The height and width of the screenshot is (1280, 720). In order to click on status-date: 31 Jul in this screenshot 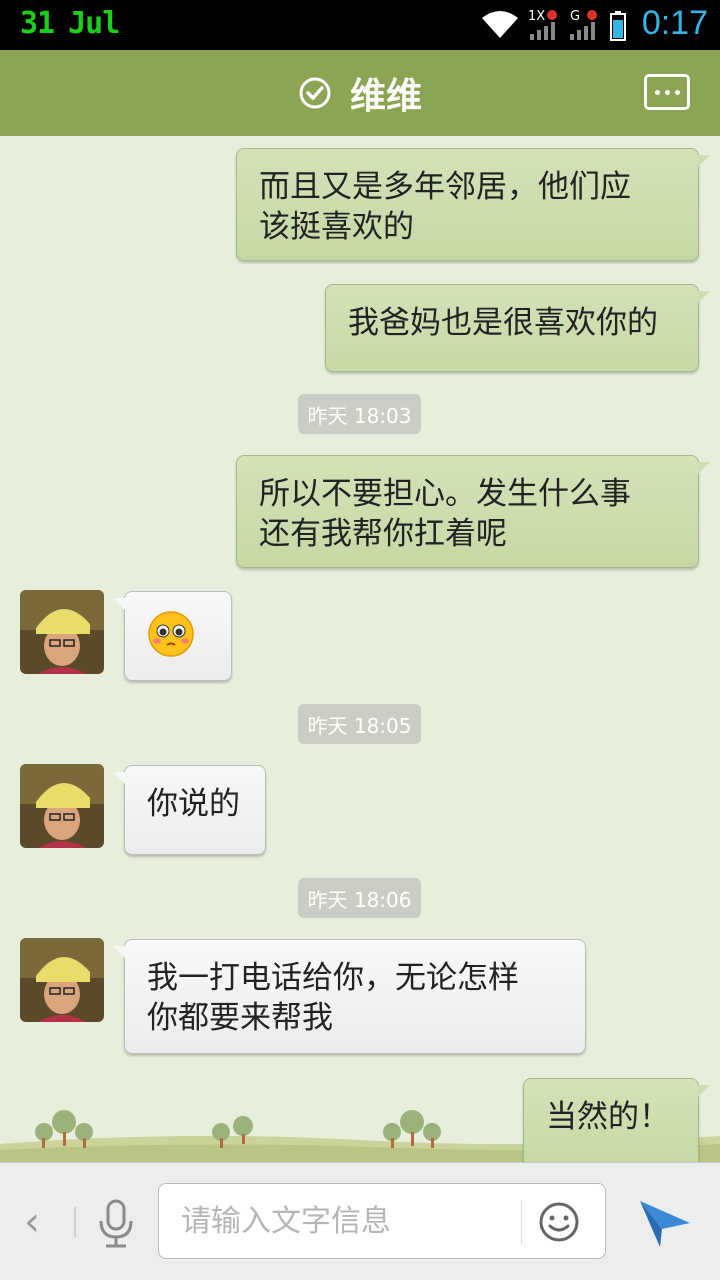, I will do `click(76, 23)`.